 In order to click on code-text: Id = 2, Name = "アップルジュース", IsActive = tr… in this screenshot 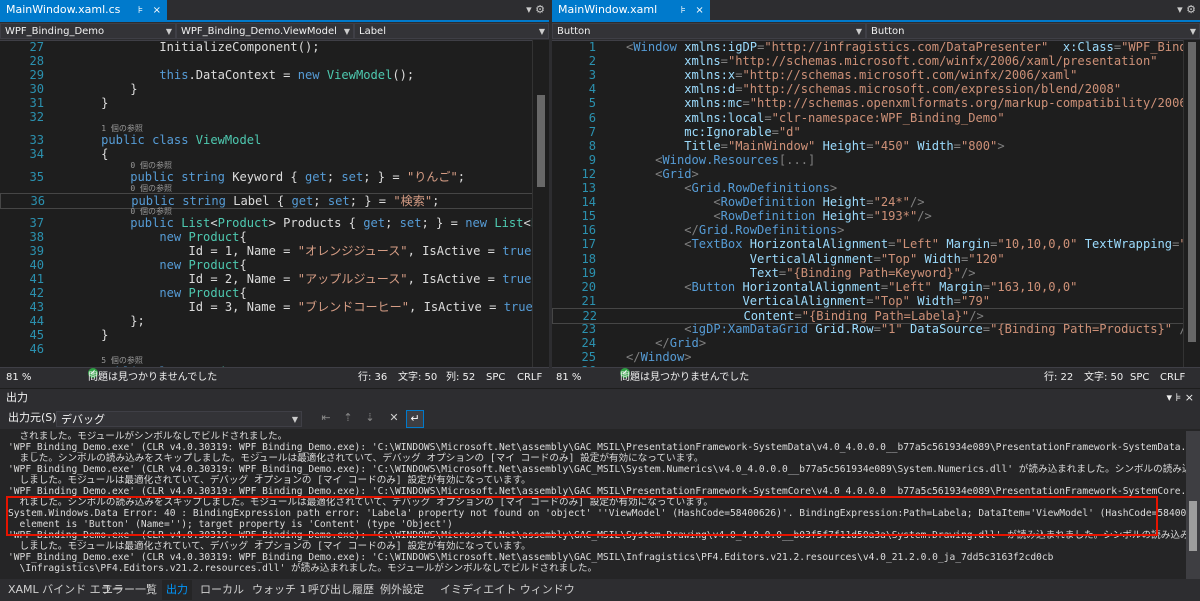, I will do `click(369, 279)`.